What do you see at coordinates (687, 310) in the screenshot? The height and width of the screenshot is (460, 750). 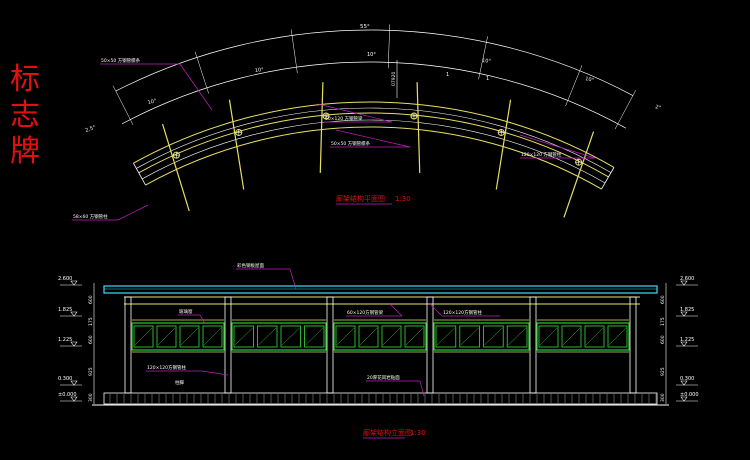 I see `level-text: 1.825` at bounding box center [687, 310].